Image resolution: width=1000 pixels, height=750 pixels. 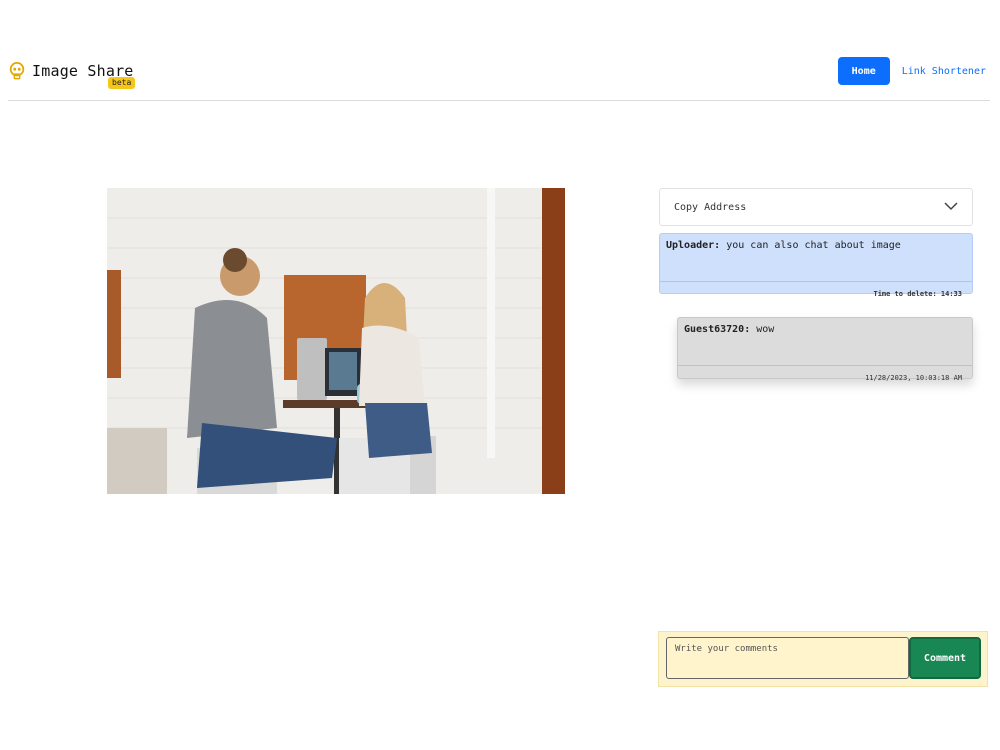 I want to click on comment-input, so click(x=787, y=658).